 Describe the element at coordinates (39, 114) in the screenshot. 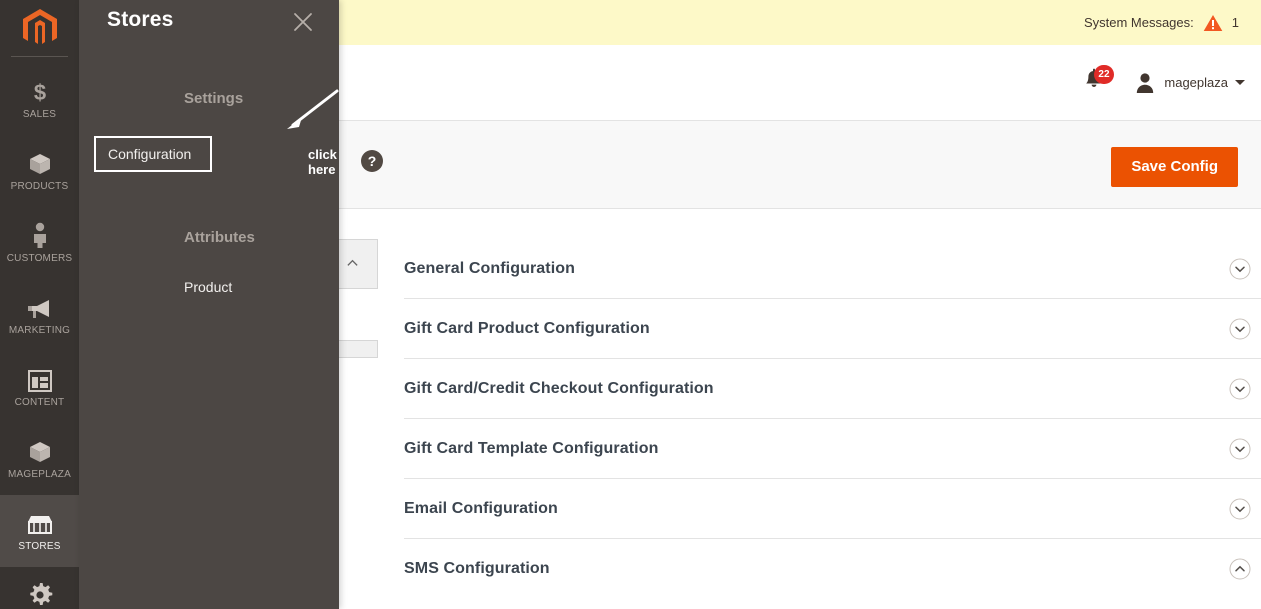

I see `sidebar-item-label: SALES` at that location.